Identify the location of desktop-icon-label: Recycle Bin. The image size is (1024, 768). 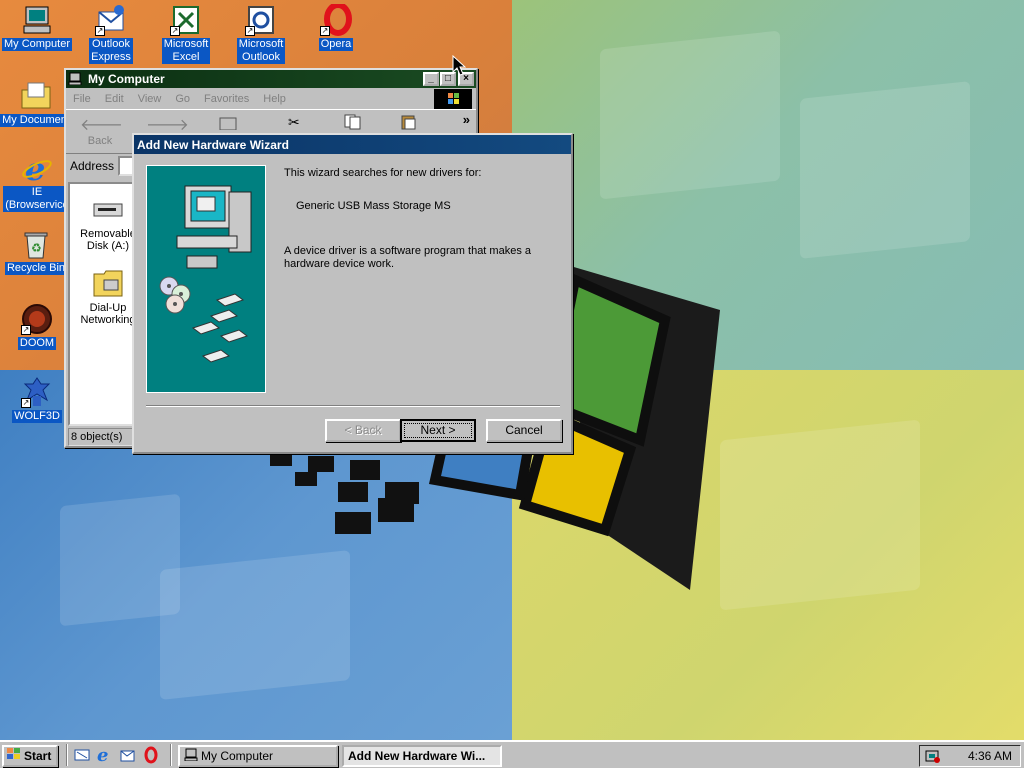
(36, 268).